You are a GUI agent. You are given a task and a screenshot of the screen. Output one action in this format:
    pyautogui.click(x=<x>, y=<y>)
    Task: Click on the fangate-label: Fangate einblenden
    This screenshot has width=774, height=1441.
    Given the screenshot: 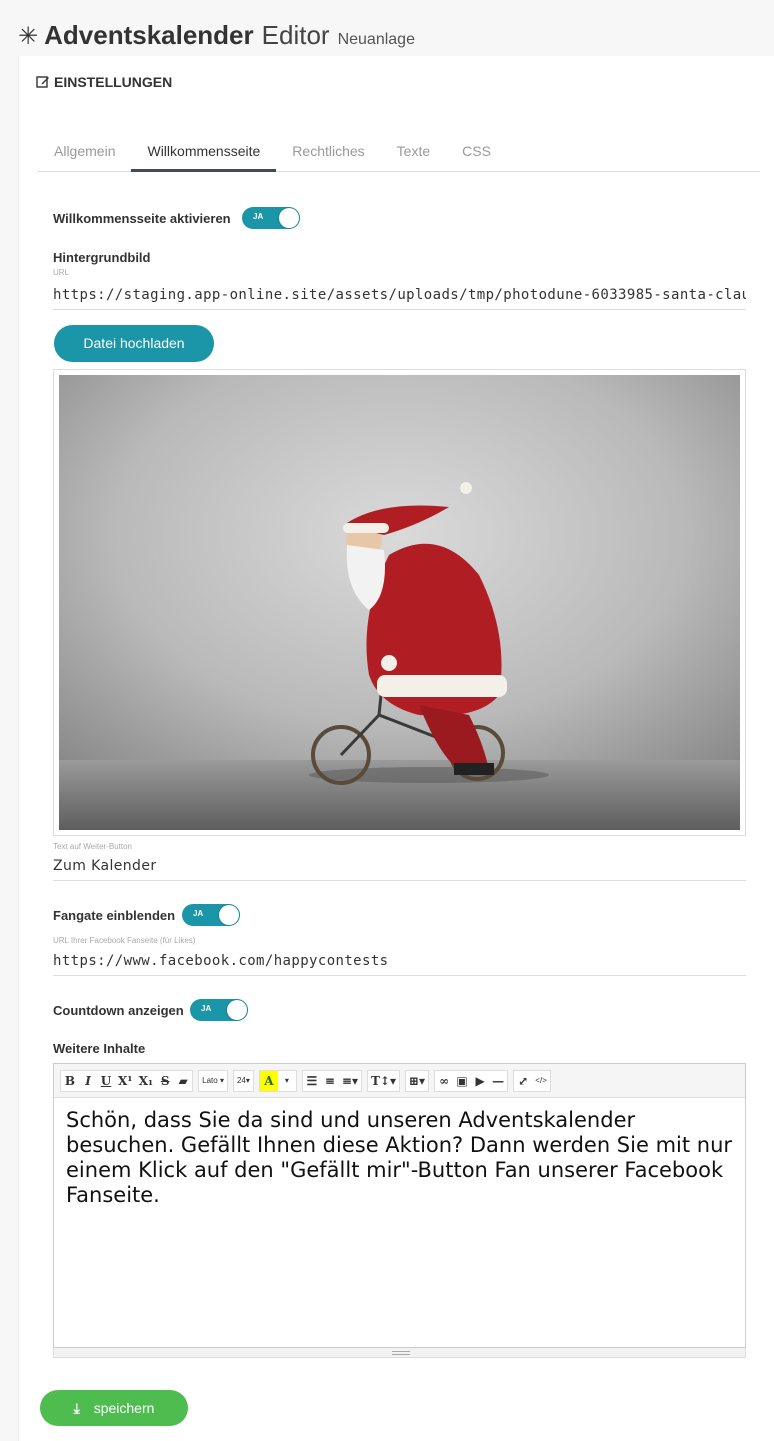 What is the action you would take?
    pyautogui.click(x=114, y=915)
    